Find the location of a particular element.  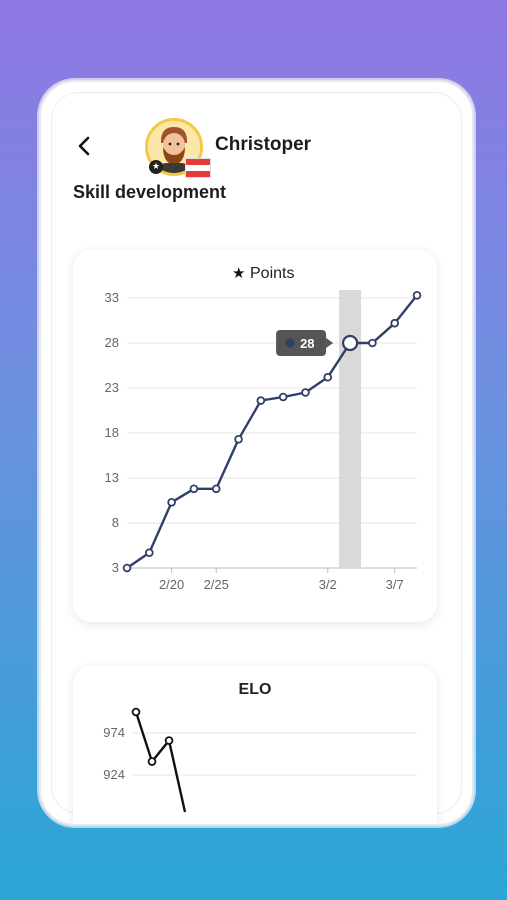

points-title: Points is located at coordinates (272, 273).